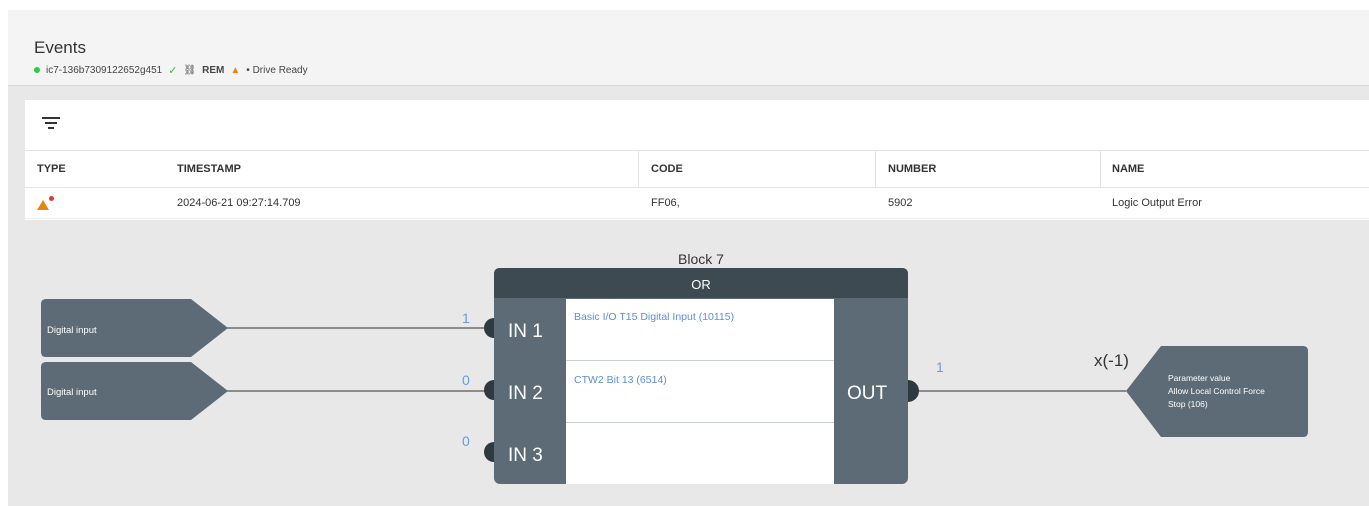  I want to click on warning-icon: ▲, so click(235, 70).